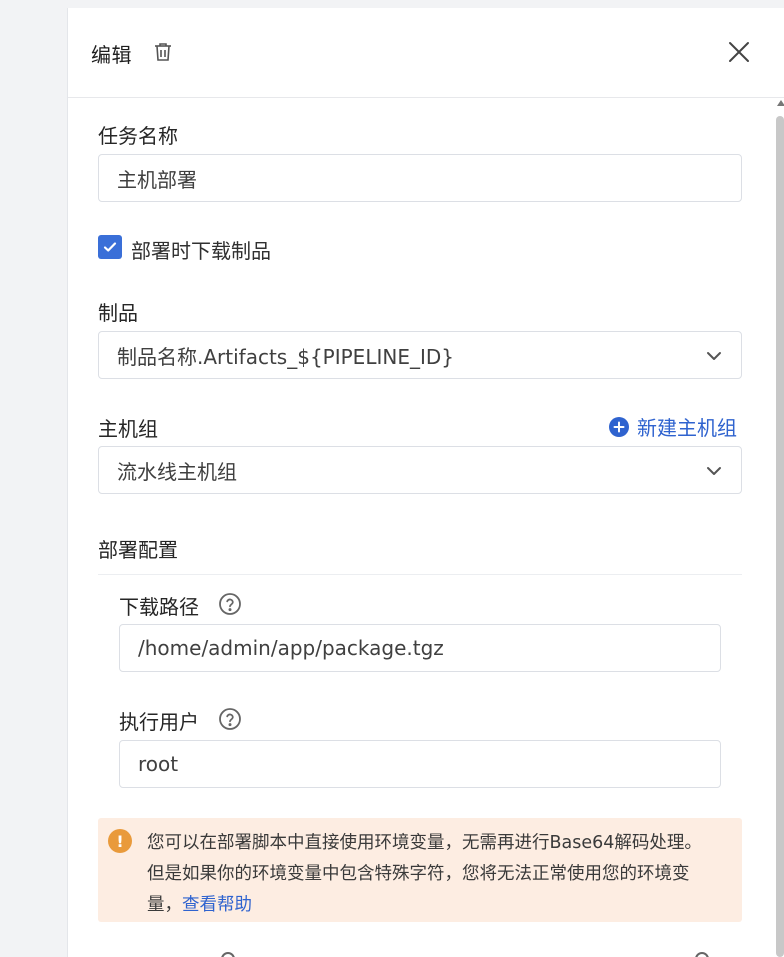  I want to click on task-name-input: 主机部署, so click(420, 178).